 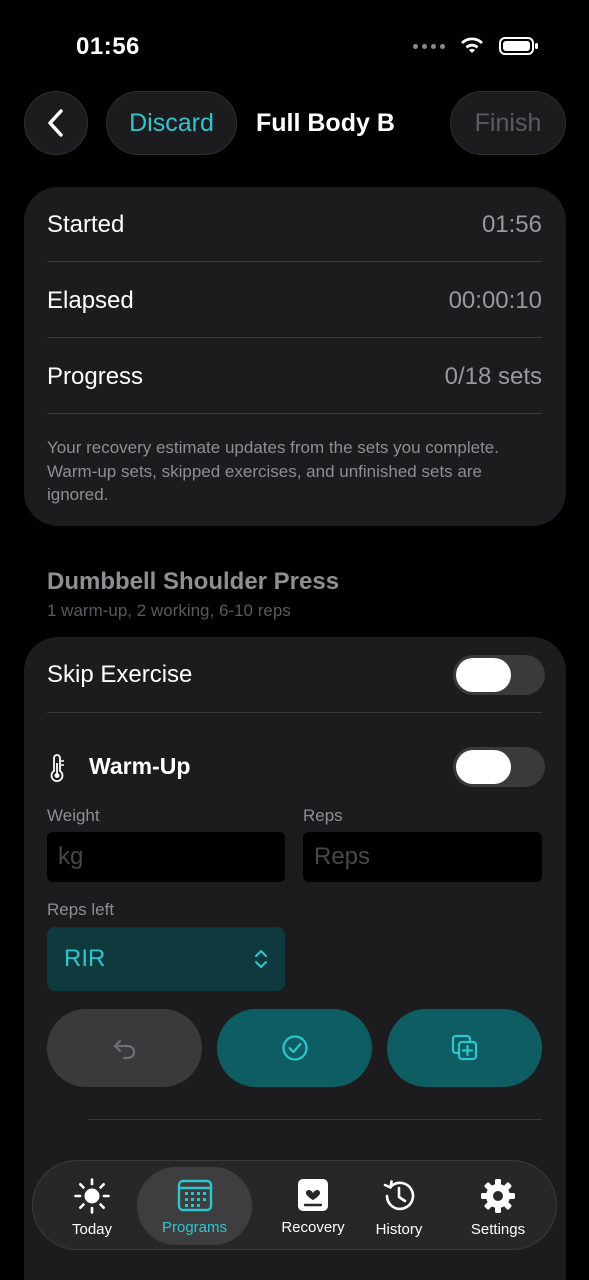 I want to click on undo-icon, so click(x=124, y=1049).